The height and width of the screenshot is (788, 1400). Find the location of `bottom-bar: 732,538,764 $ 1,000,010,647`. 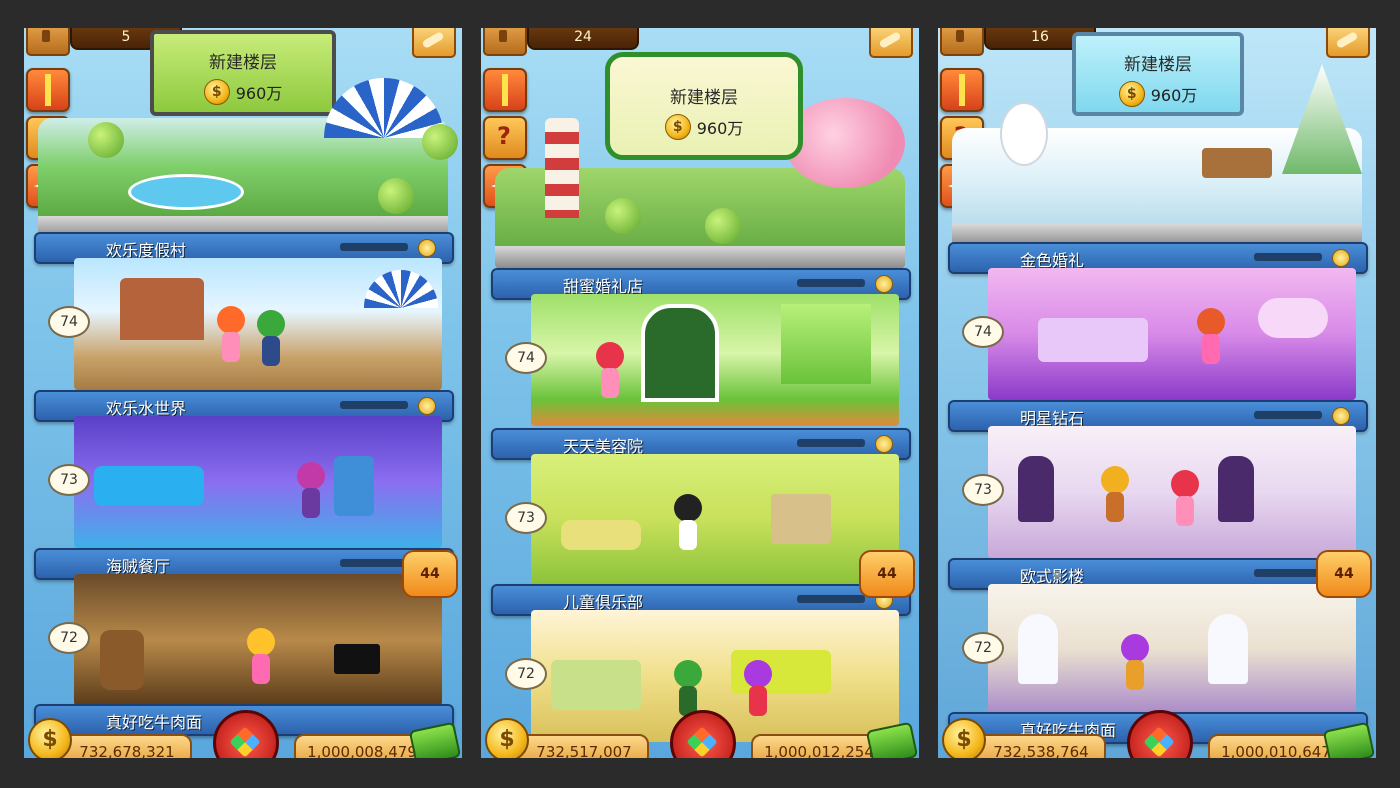

bottom-bar: 732,538,764 $ 1,000,010,647 is located at coordinates (1157, 734).